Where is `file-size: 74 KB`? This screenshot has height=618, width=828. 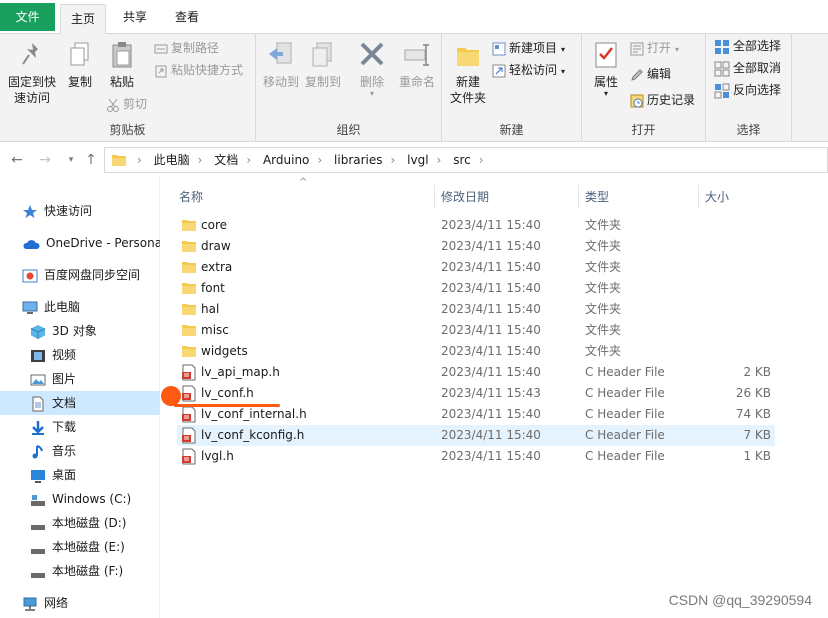 file-size: 74 KB is located at coordinates (753, 414).